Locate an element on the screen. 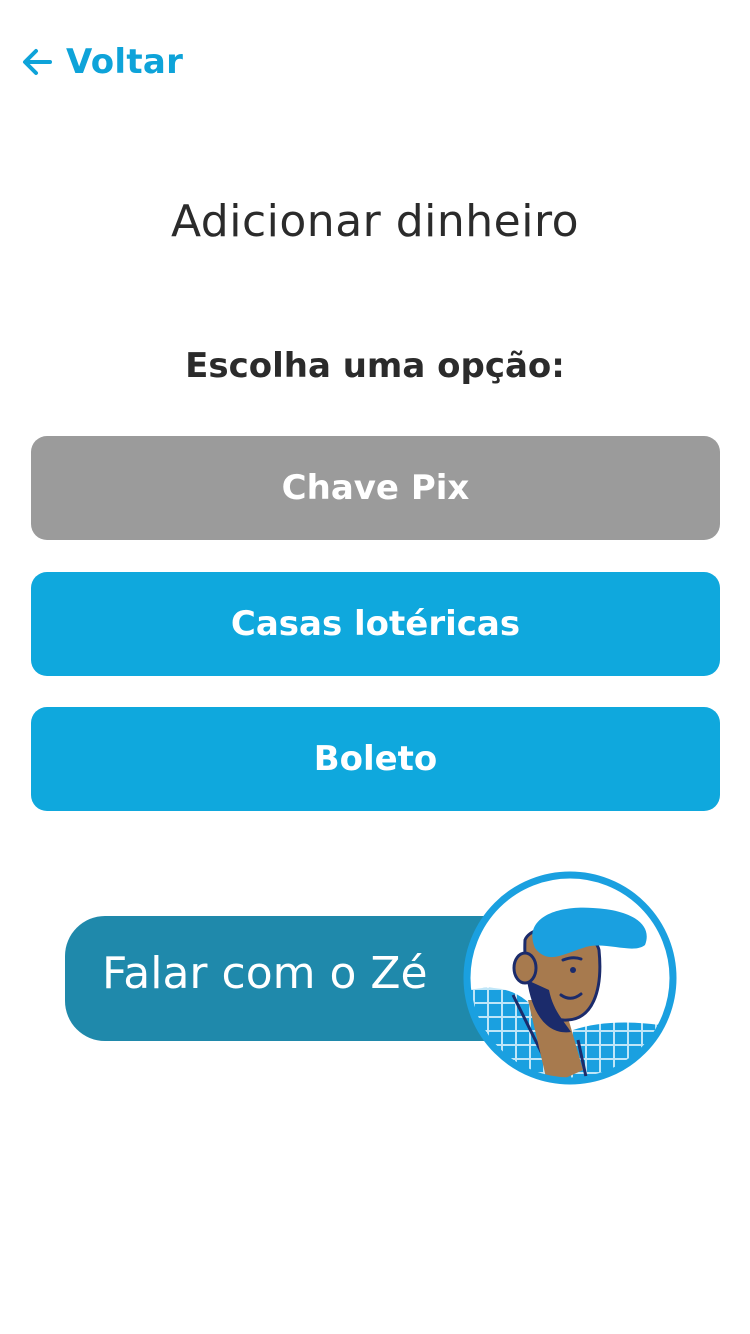 This screenshot has height=1334, width=750. choose-option-label: Escolha uma opção: is located at coordinates (375, 366).